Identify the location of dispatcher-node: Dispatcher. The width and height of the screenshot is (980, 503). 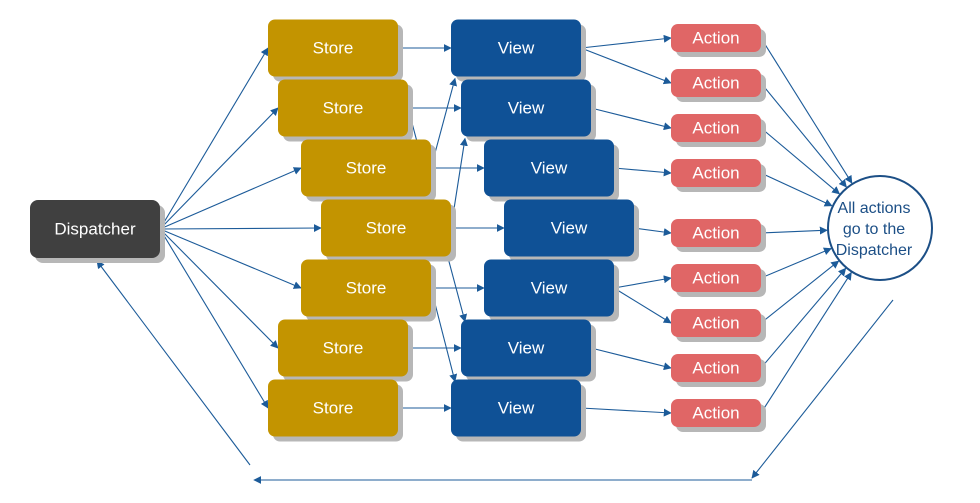
(97, 231).